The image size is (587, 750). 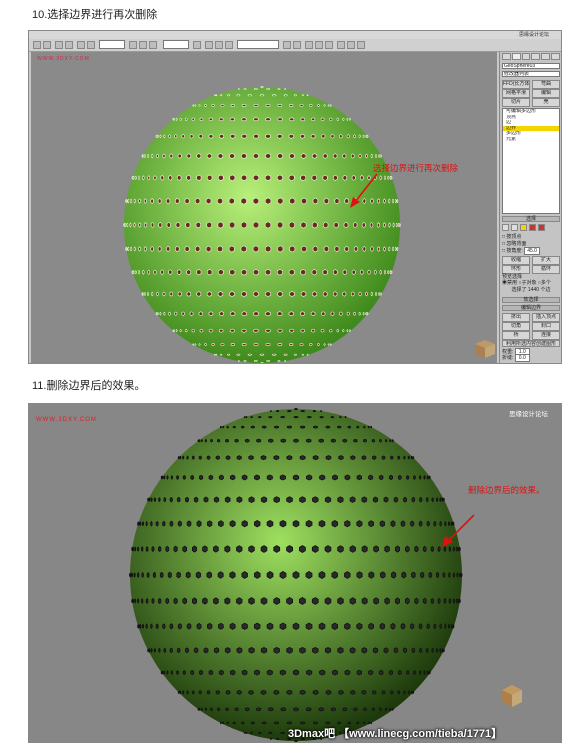 What do you see at coordinates (37, 45) in the screenshot?
I see `undo-icon` at bounding box center [37, 45].